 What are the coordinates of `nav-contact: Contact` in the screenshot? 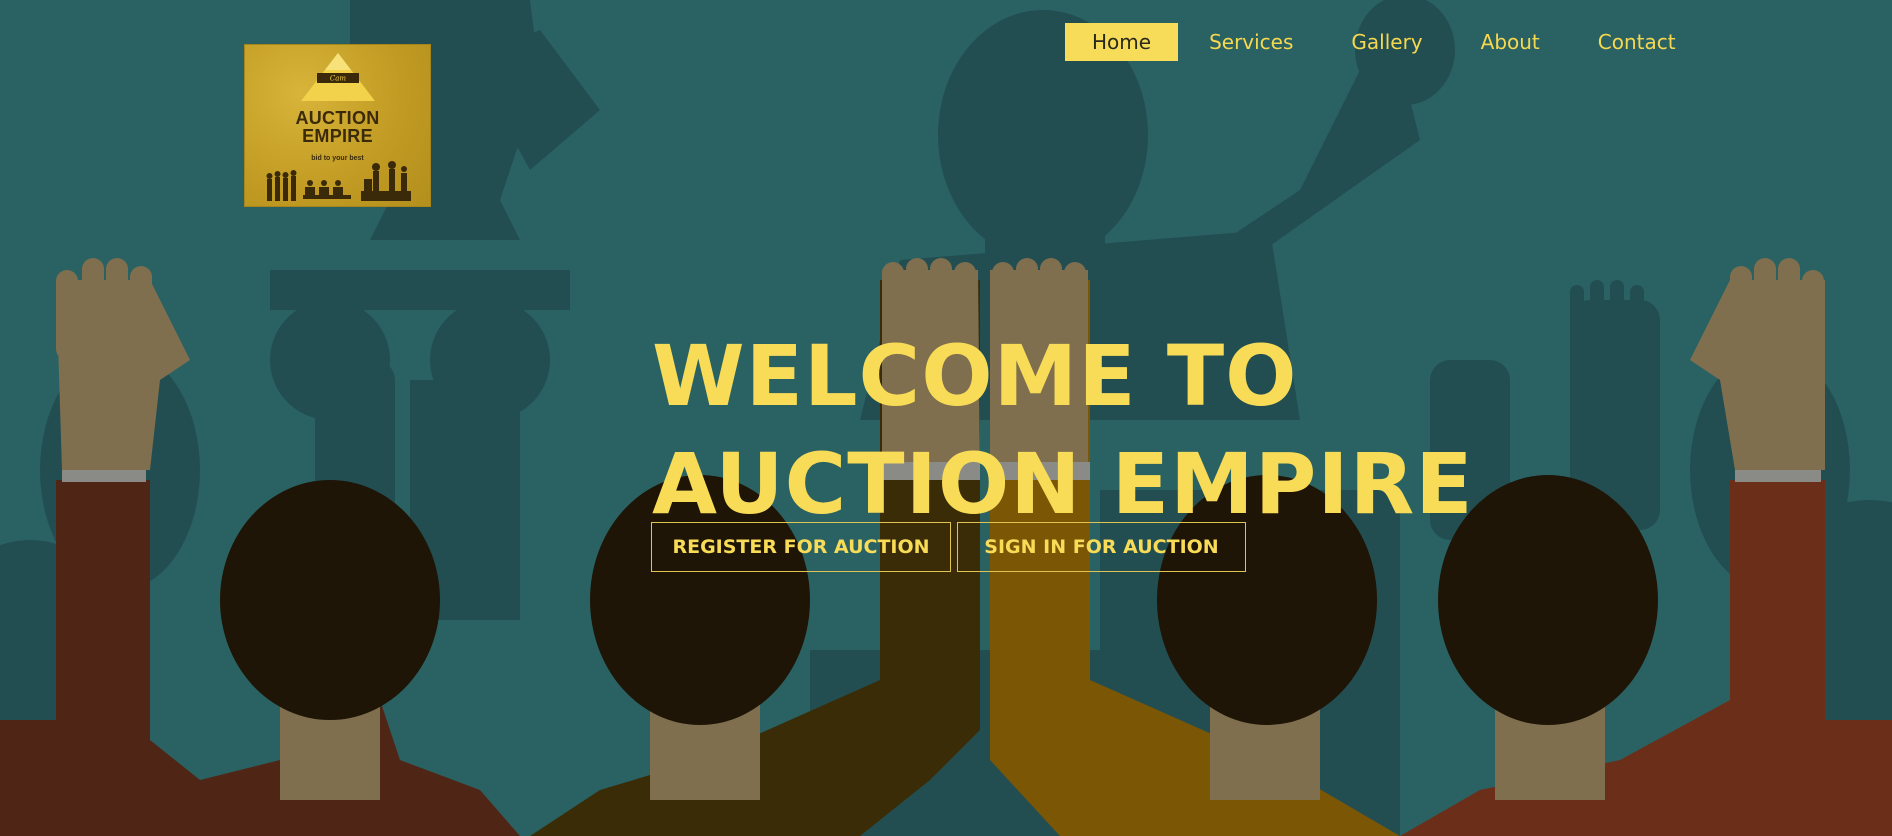 It's located at (1637, 42).